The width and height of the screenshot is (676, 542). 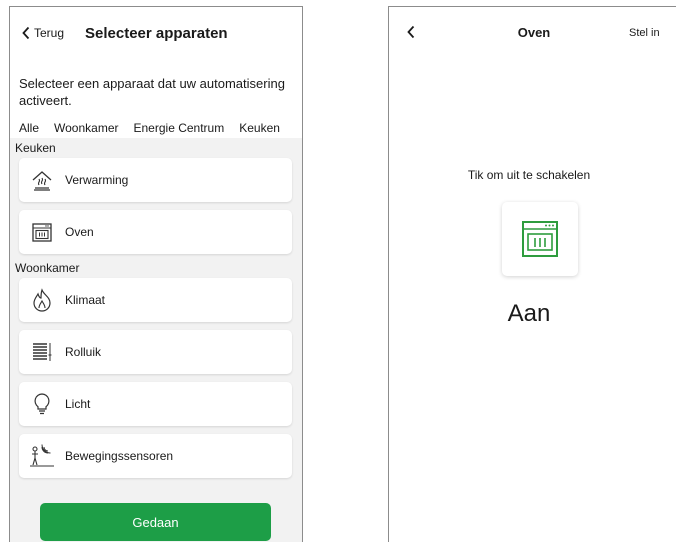 What do you see at coordinates (97, 180) in the screenshot?
I see `device-label: Verwarming` at bounding box center [97, 180].